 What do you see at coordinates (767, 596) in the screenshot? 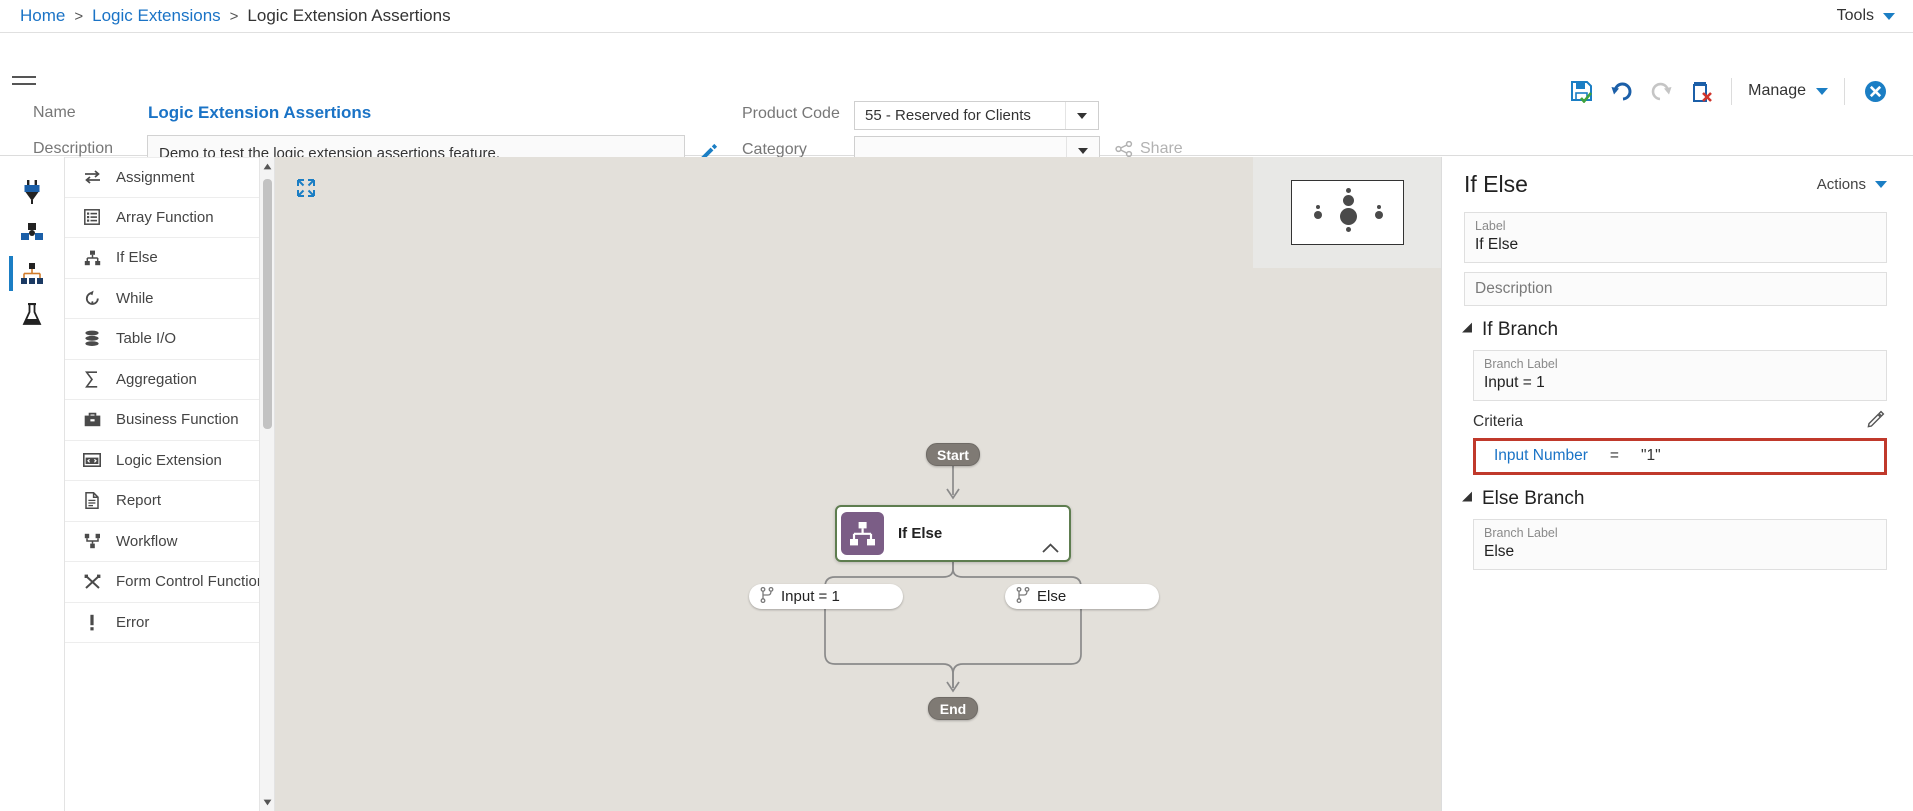
I see `branch-fork-icon` at bounding box center [767, 596].